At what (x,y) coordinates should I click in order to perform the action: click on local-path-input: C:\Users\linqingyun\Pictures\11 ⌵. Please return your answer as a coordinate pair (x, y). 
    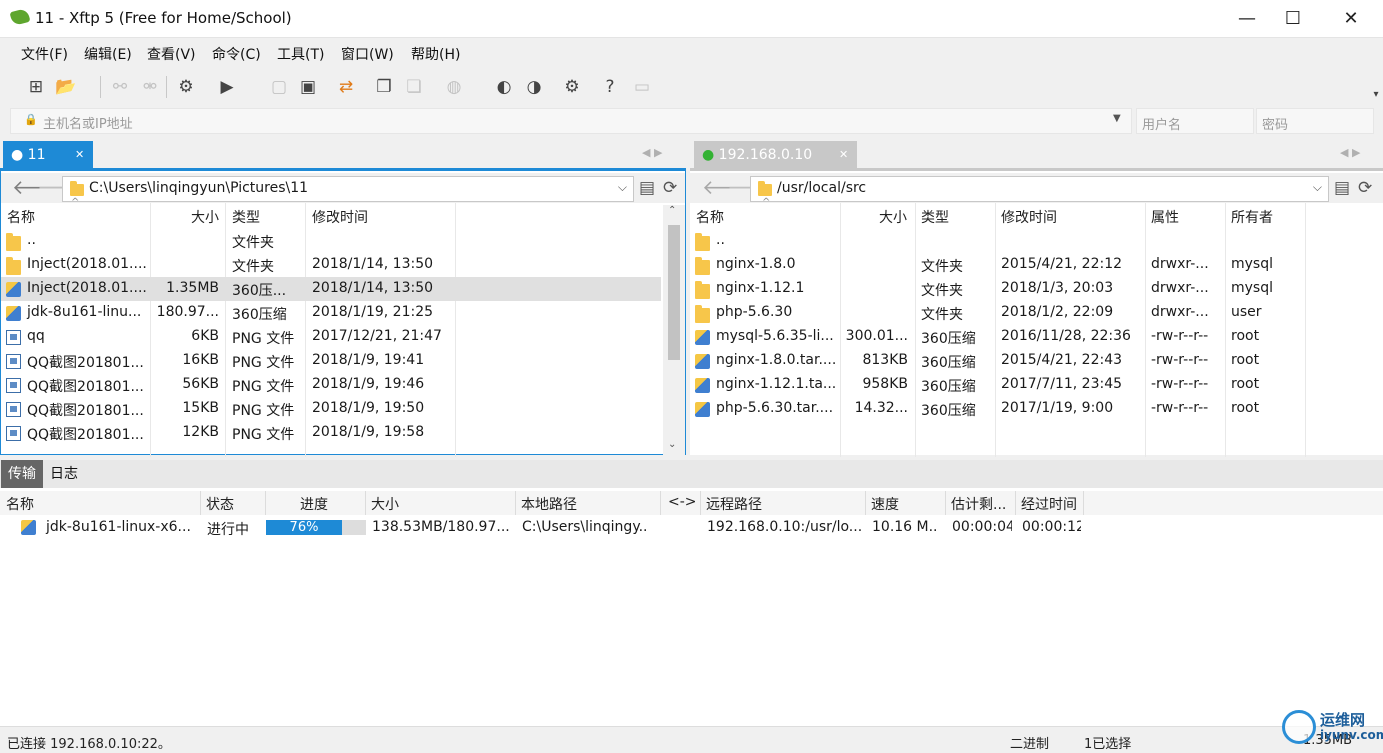
    Looking at the image, I should click on (348, 189).